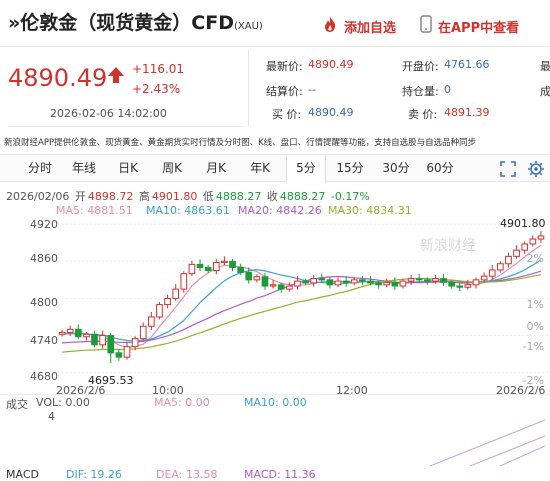 The width and height of the screenshot is (550, 481). I want to click on tab-15min: 15分, so click(350, 168).